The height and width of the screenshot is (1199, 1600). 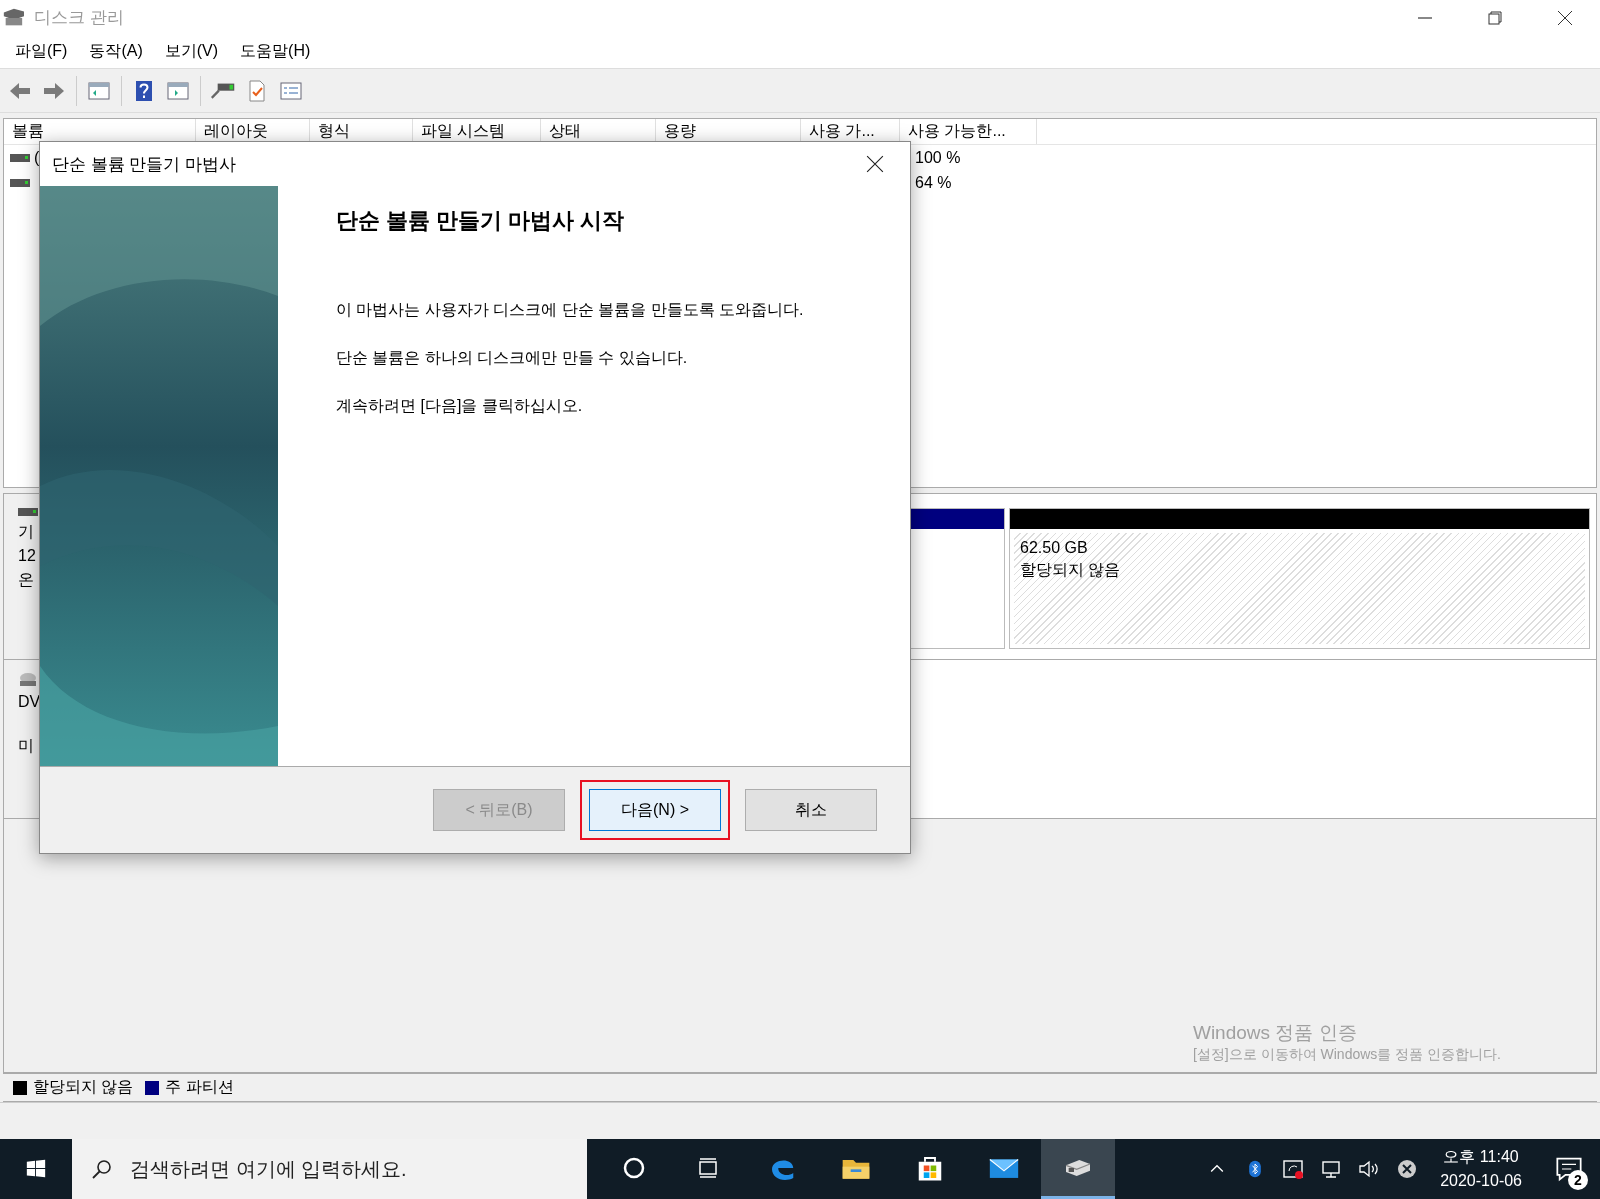 What do you see at coordinates (811, 810) in the screenshot?
I see `dialog-button: 취소` at bounding box center [811, 810].